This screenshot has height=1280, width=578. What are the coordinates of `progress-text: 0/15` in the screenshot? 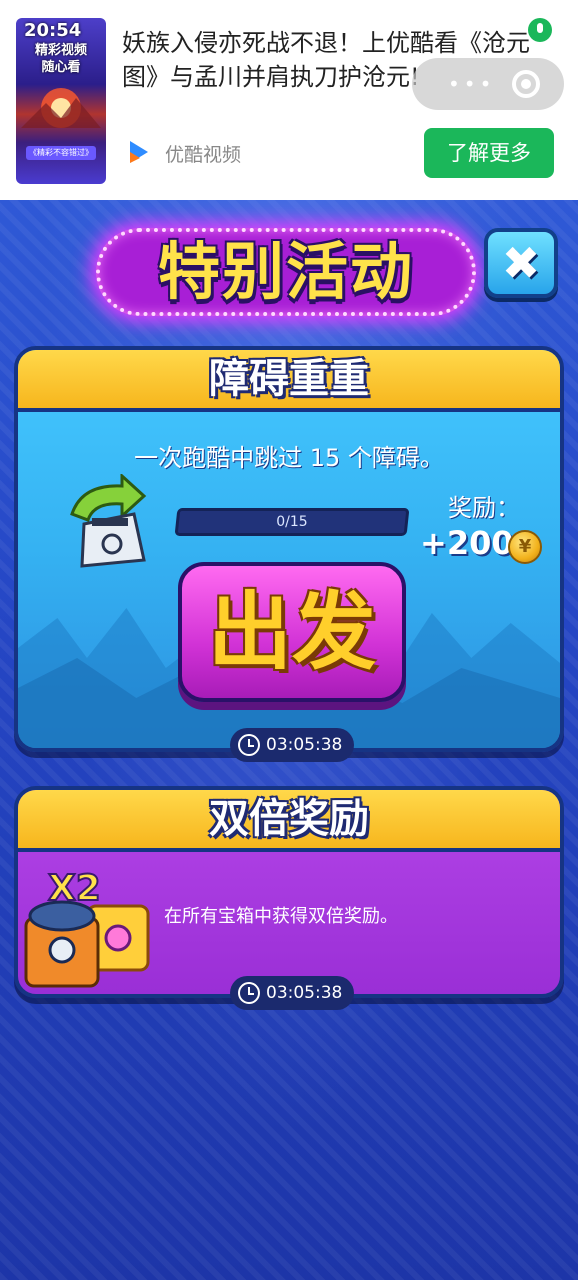 It's located at (292, 522).